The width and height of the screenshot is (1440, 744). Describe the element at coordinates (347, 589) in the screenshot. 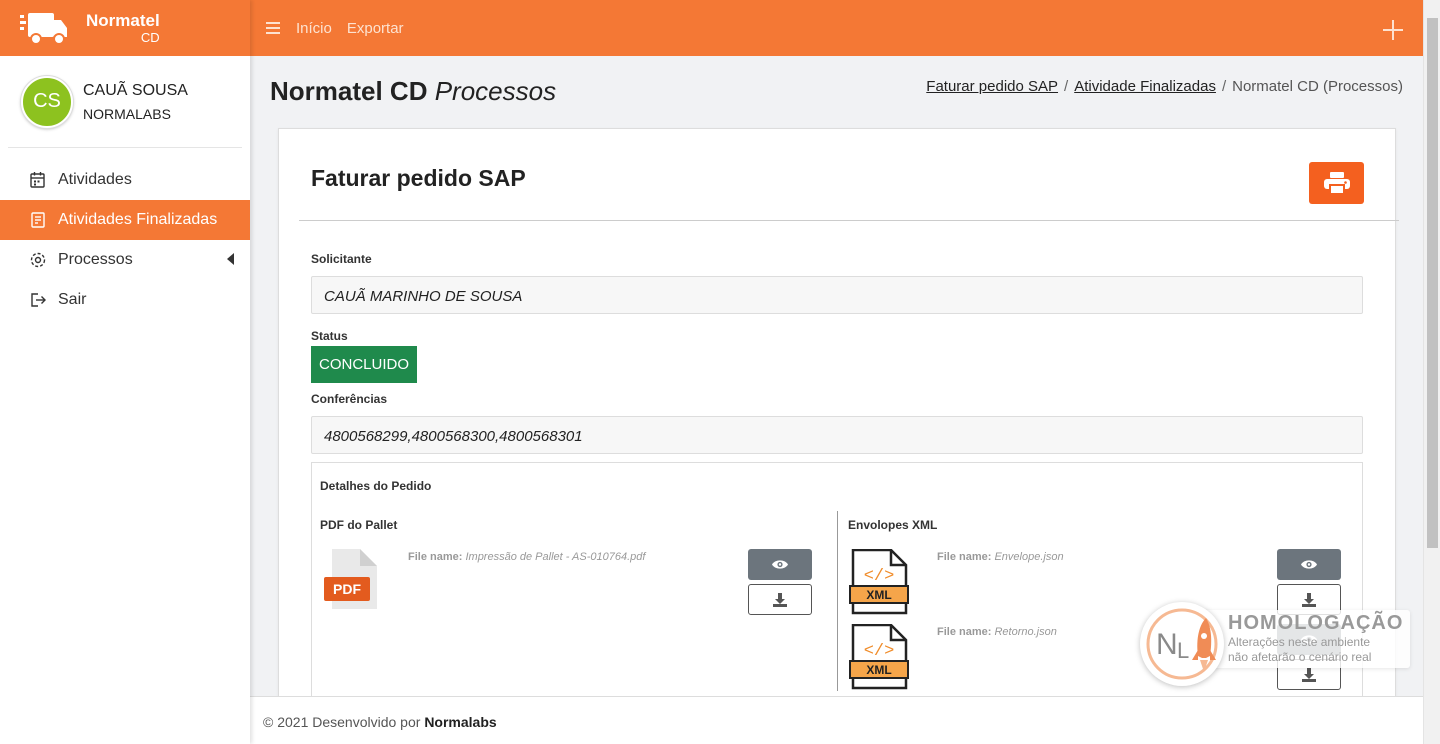

I see `pdf-icon-label: PDF` at that location.